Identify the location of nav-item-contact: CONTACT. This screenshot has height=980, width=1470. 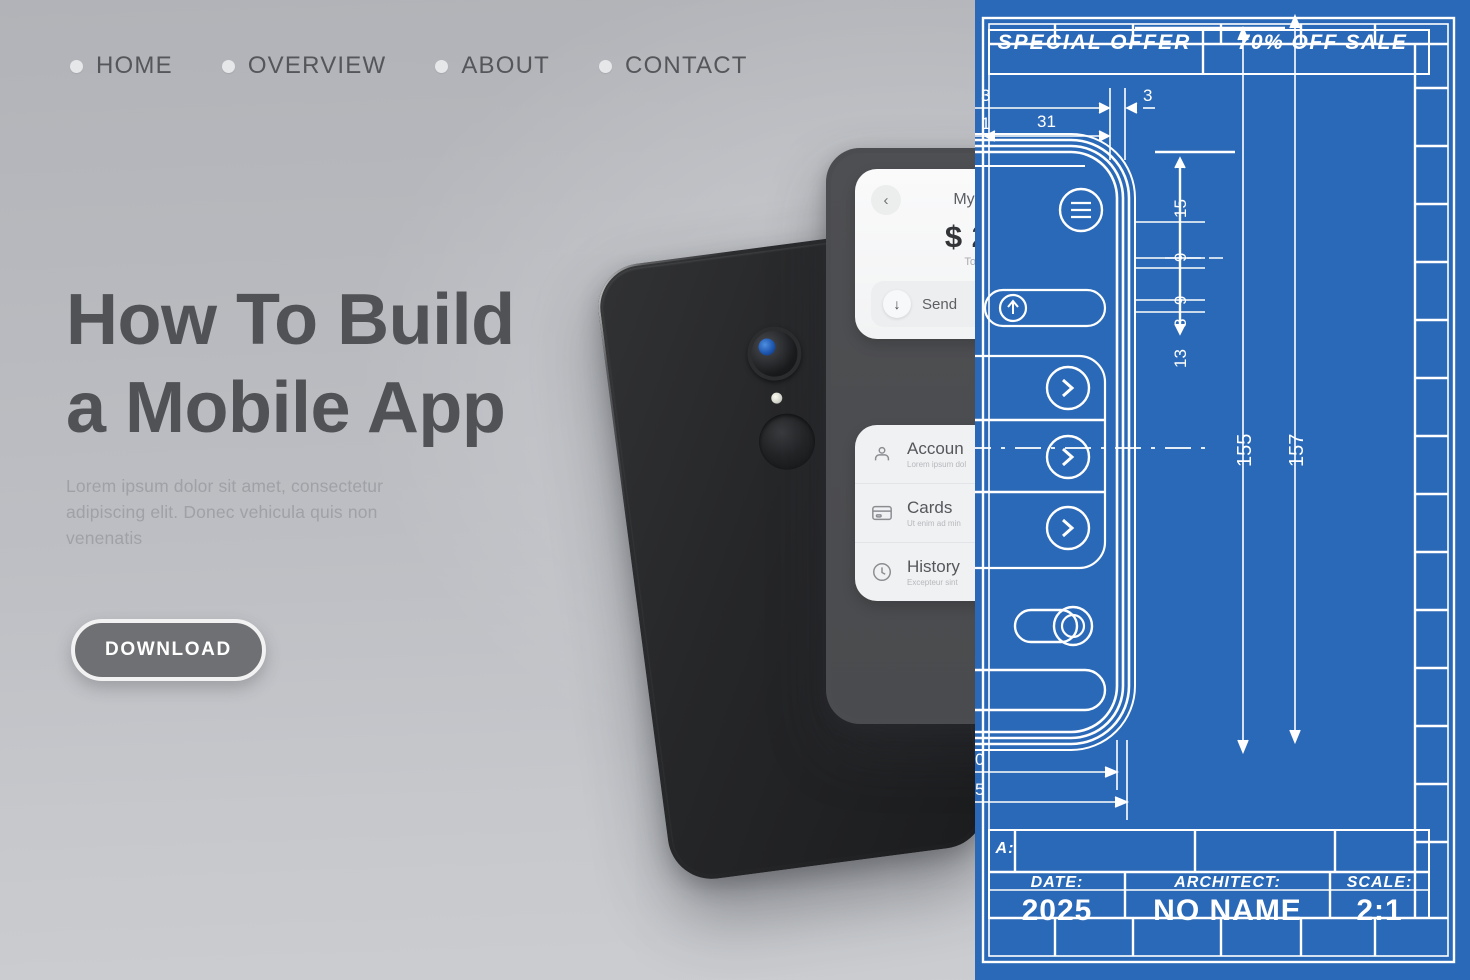
(673, 66).